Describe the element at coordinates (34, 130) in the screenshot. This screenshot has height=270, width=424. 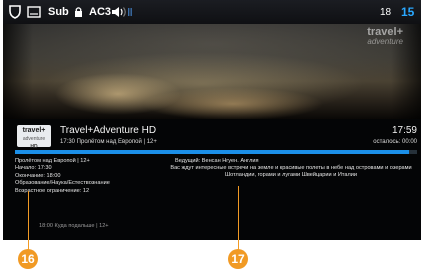
I see `channel-logo-line1: travel+` at that location.